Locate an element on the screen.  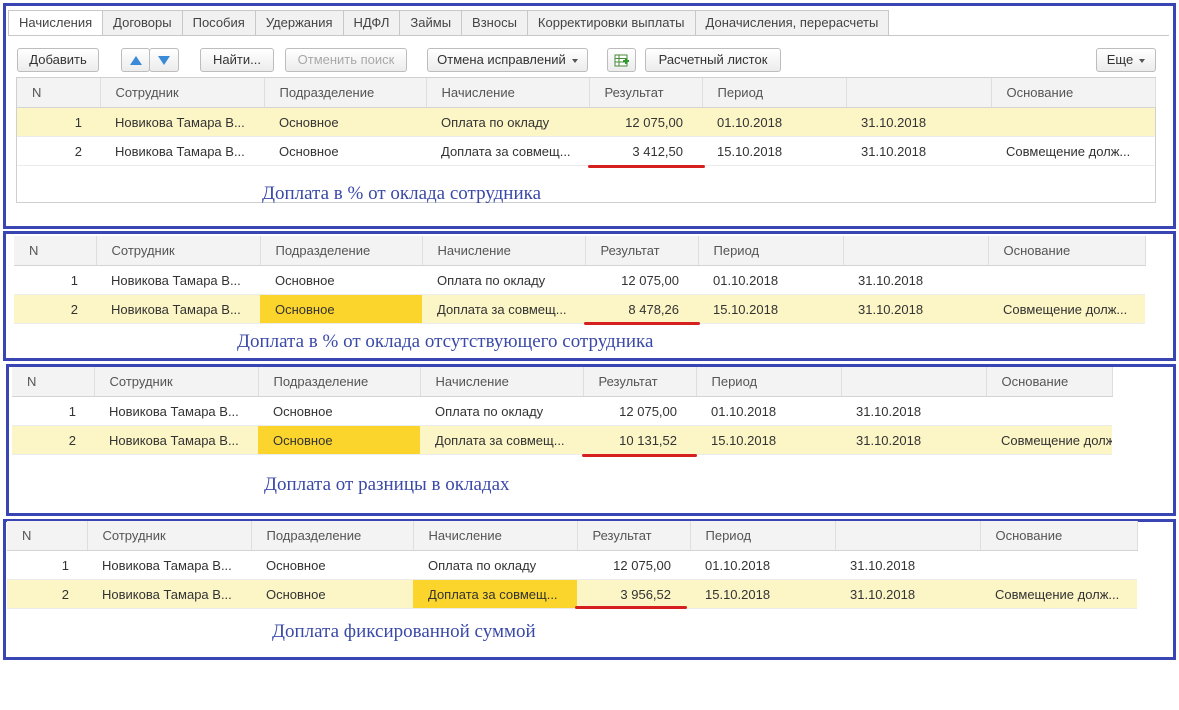
cell-result: 10 131,52 is located at coordinates (639, 440).